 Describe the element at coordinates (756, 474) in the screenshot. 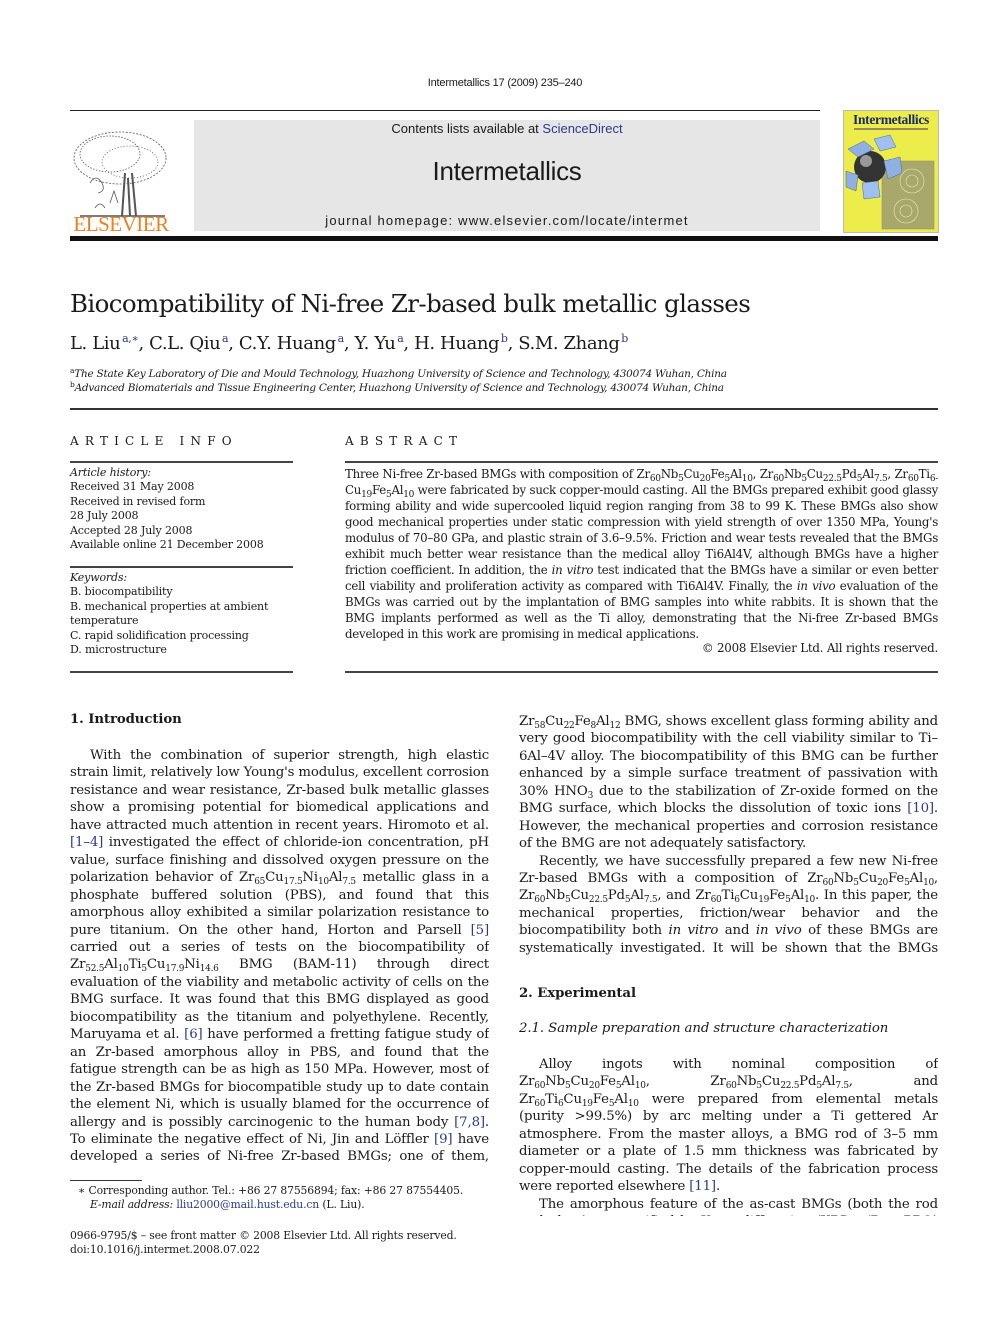

I see `abstract-fragment: ,` at that location.